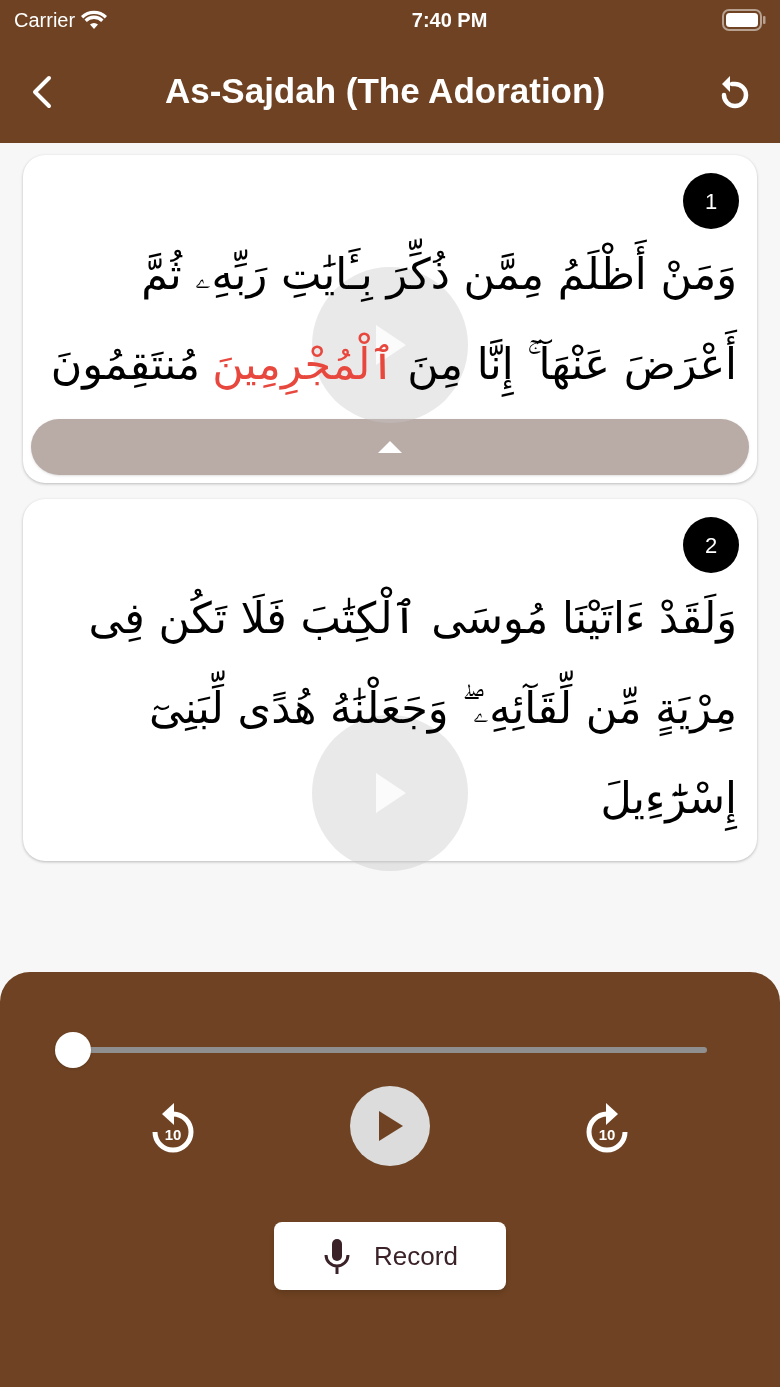 The width and height of the screenshot is (780, 1387). I want to click on clock-time: 7:40 PM, so click(449, 20).